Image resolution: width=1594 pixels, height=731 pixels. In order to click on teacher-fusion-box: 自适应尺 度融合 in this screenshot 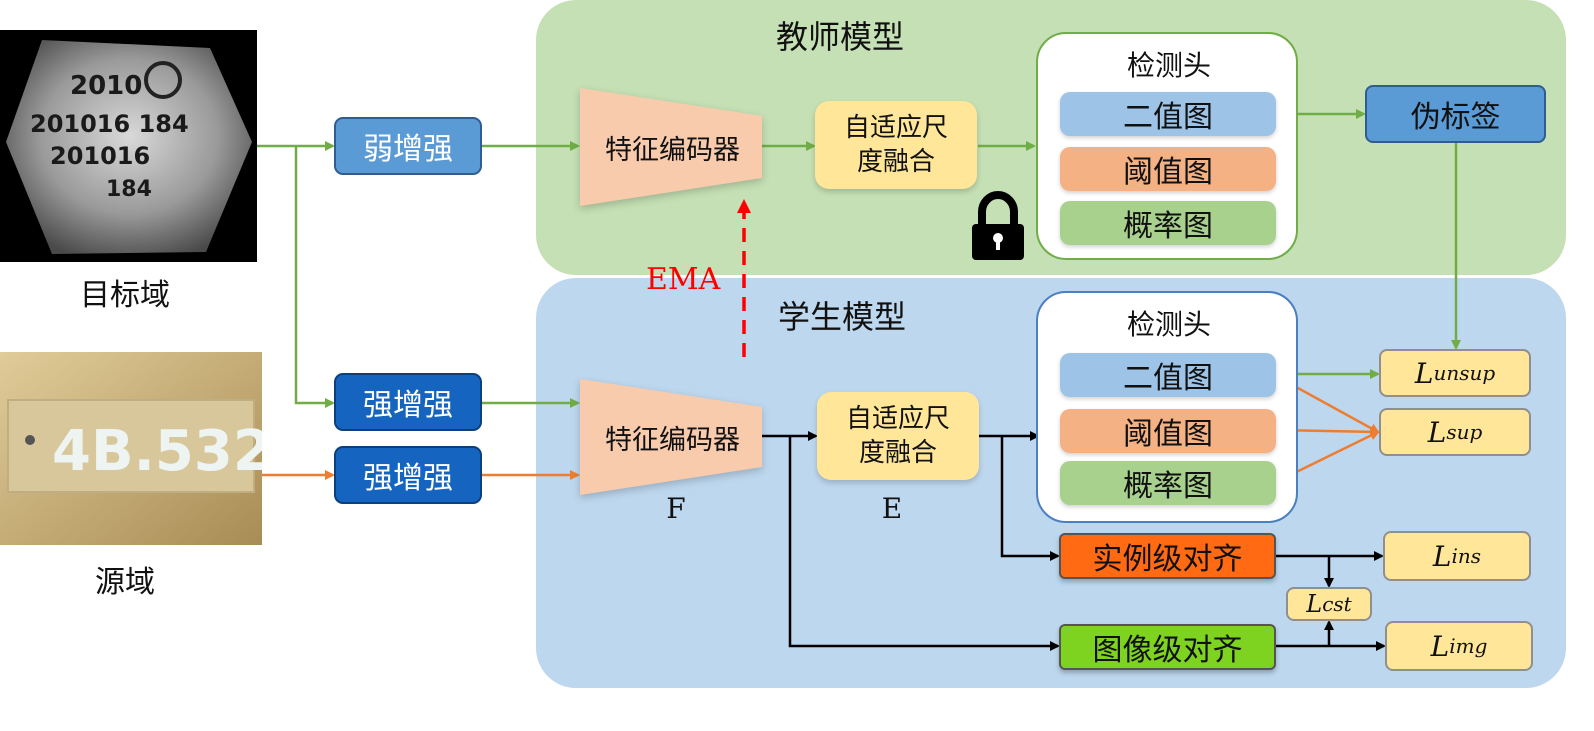, I will do `click(896, 145)`.